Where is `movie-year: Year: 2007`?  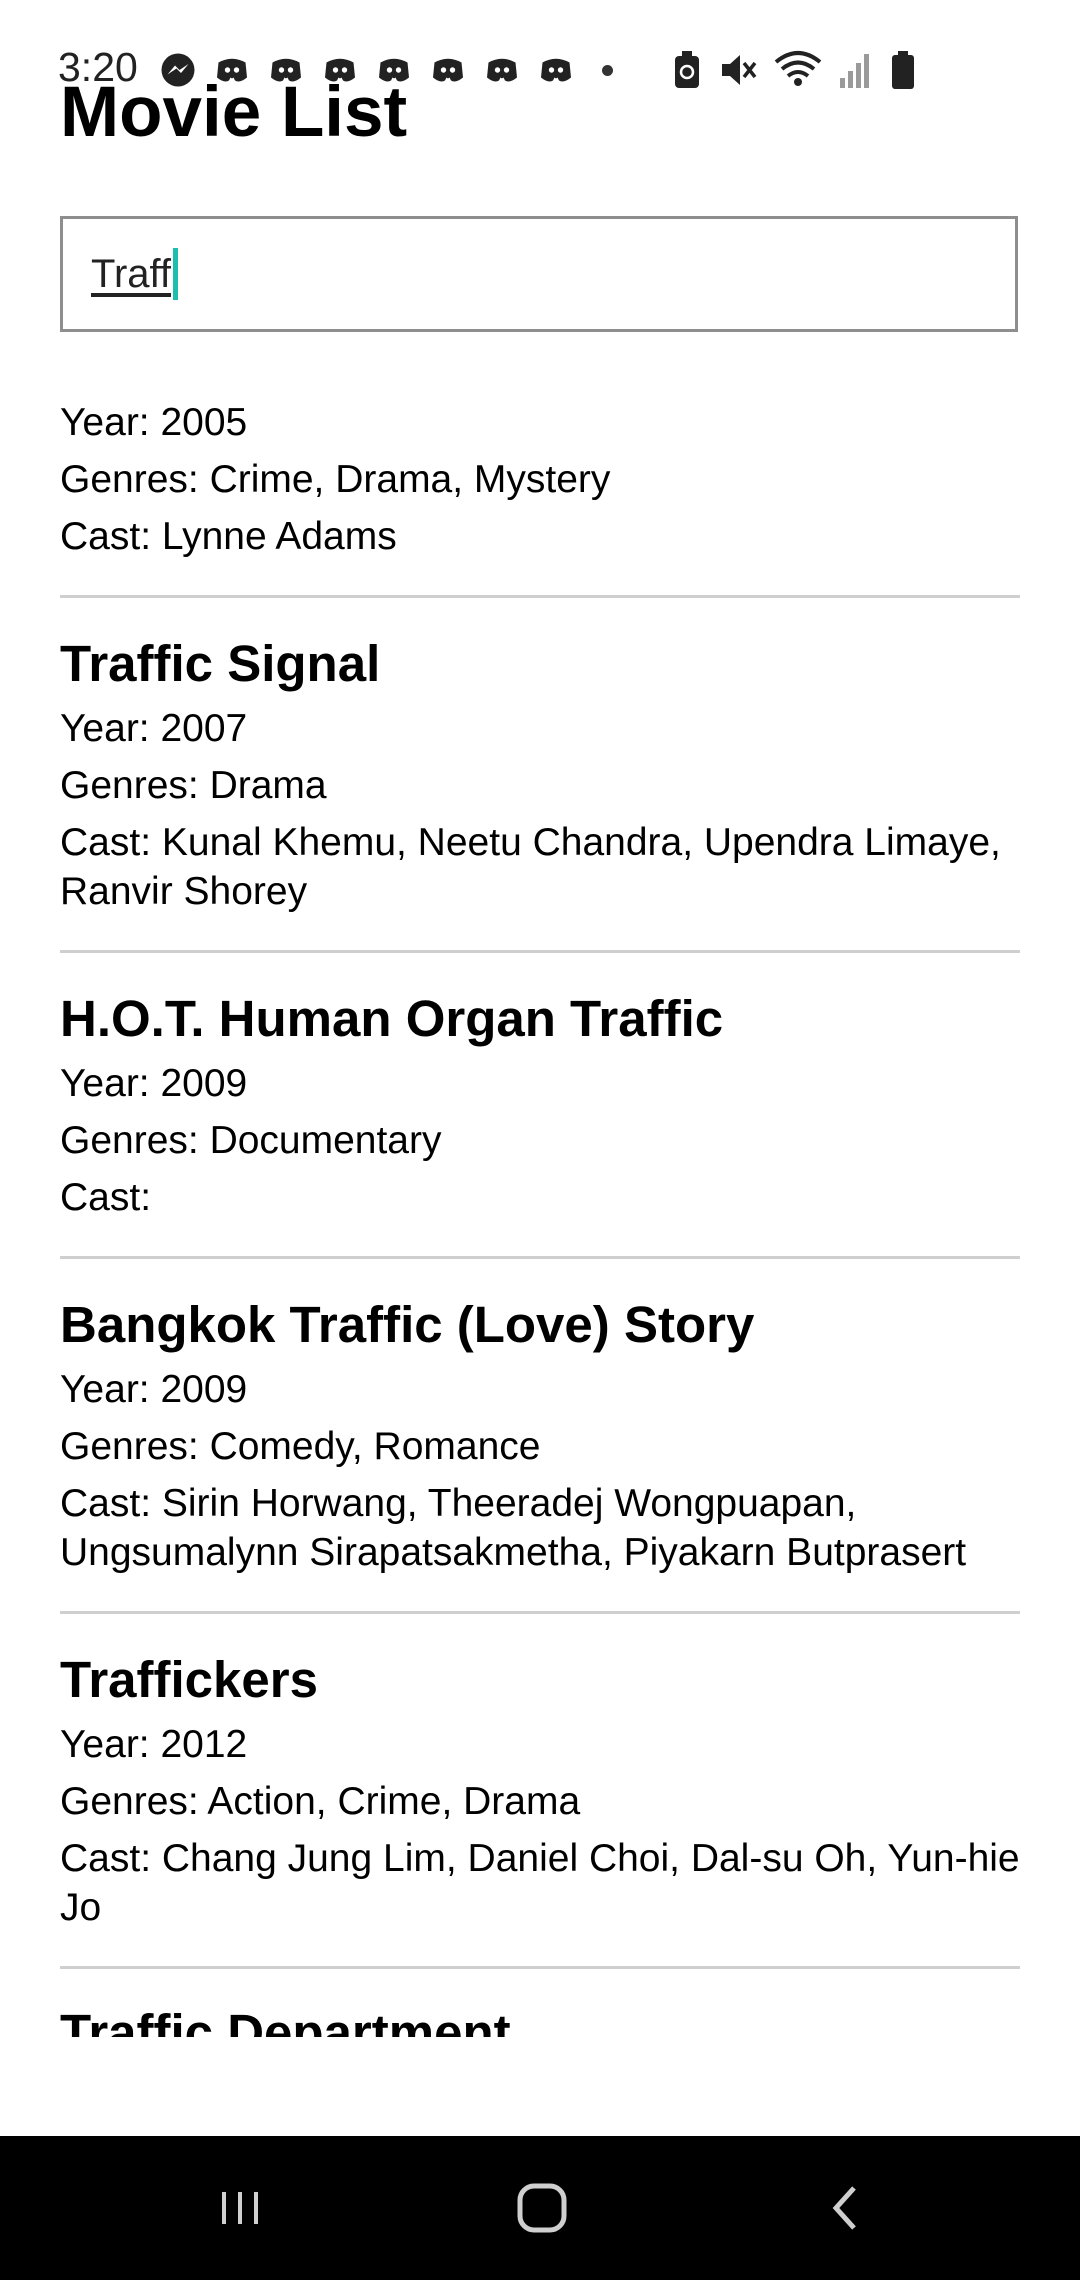
movie-year: Year: 2007 is located at coordinates (154, 728).